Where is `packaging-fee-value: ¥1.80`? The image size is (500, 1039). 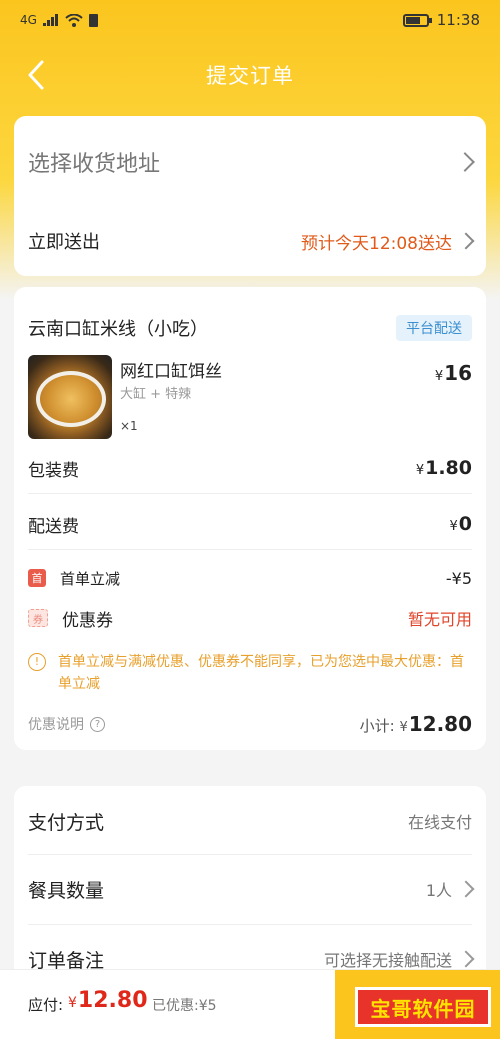 packaging-fee-value: ¥1.80 is located at coordinates (444, 468).